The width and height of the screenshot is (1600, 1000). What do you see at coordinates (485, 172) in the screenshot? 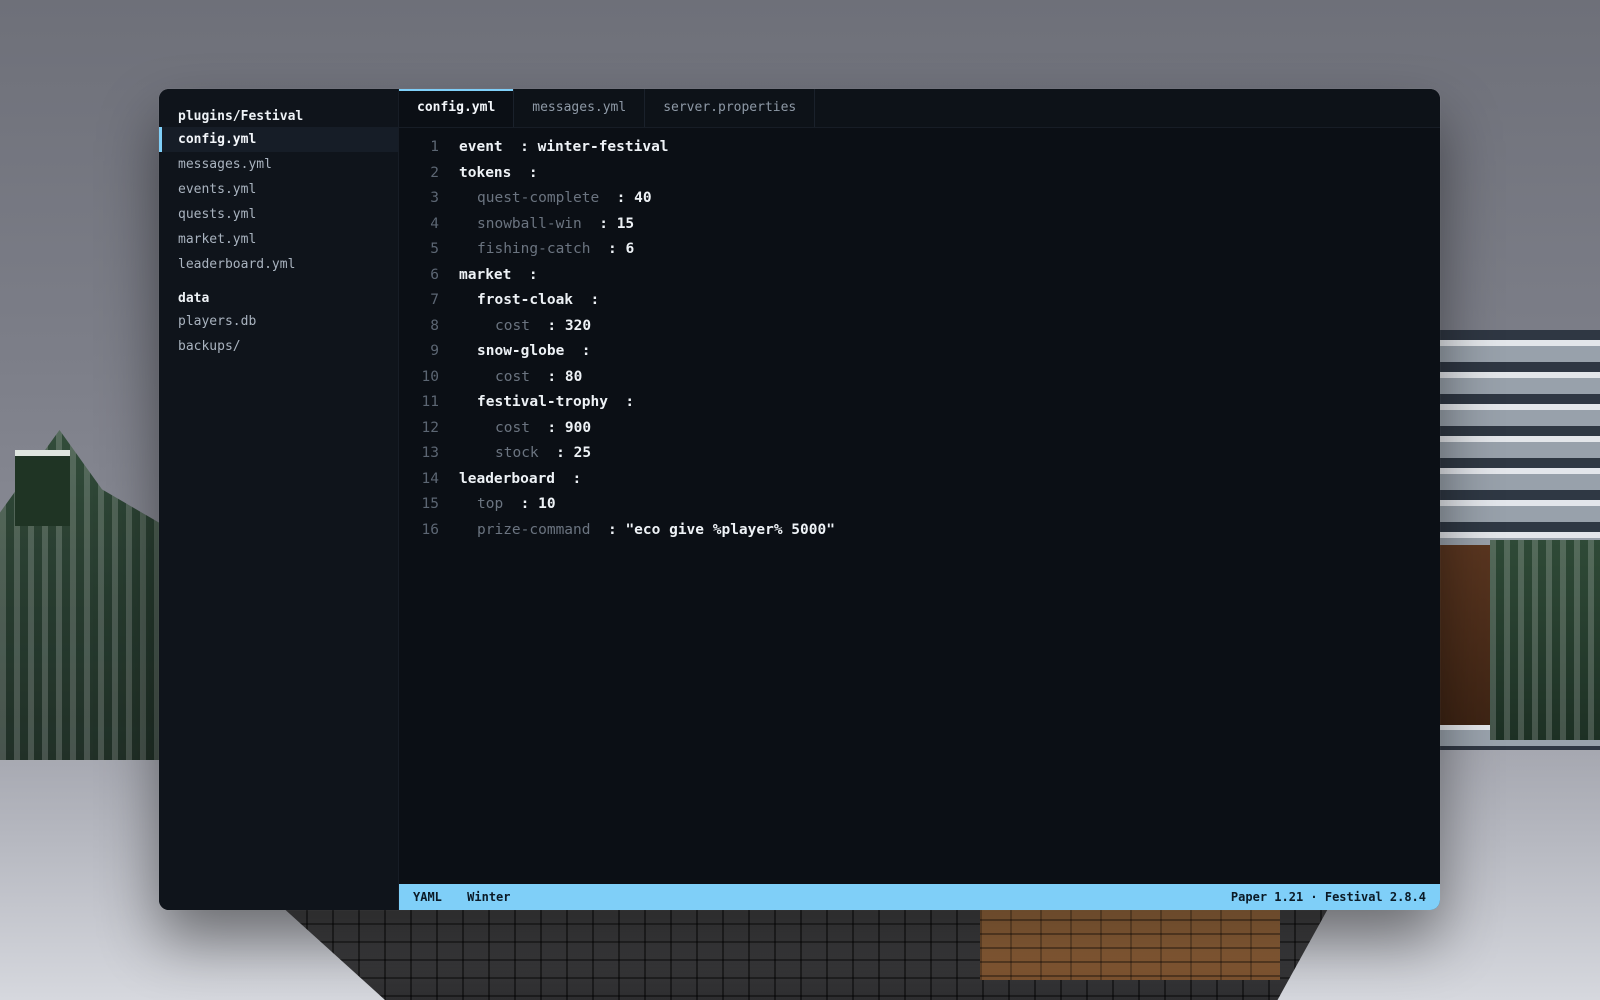
I see `yaml-key: tokens` at bounding box center [485, 172].